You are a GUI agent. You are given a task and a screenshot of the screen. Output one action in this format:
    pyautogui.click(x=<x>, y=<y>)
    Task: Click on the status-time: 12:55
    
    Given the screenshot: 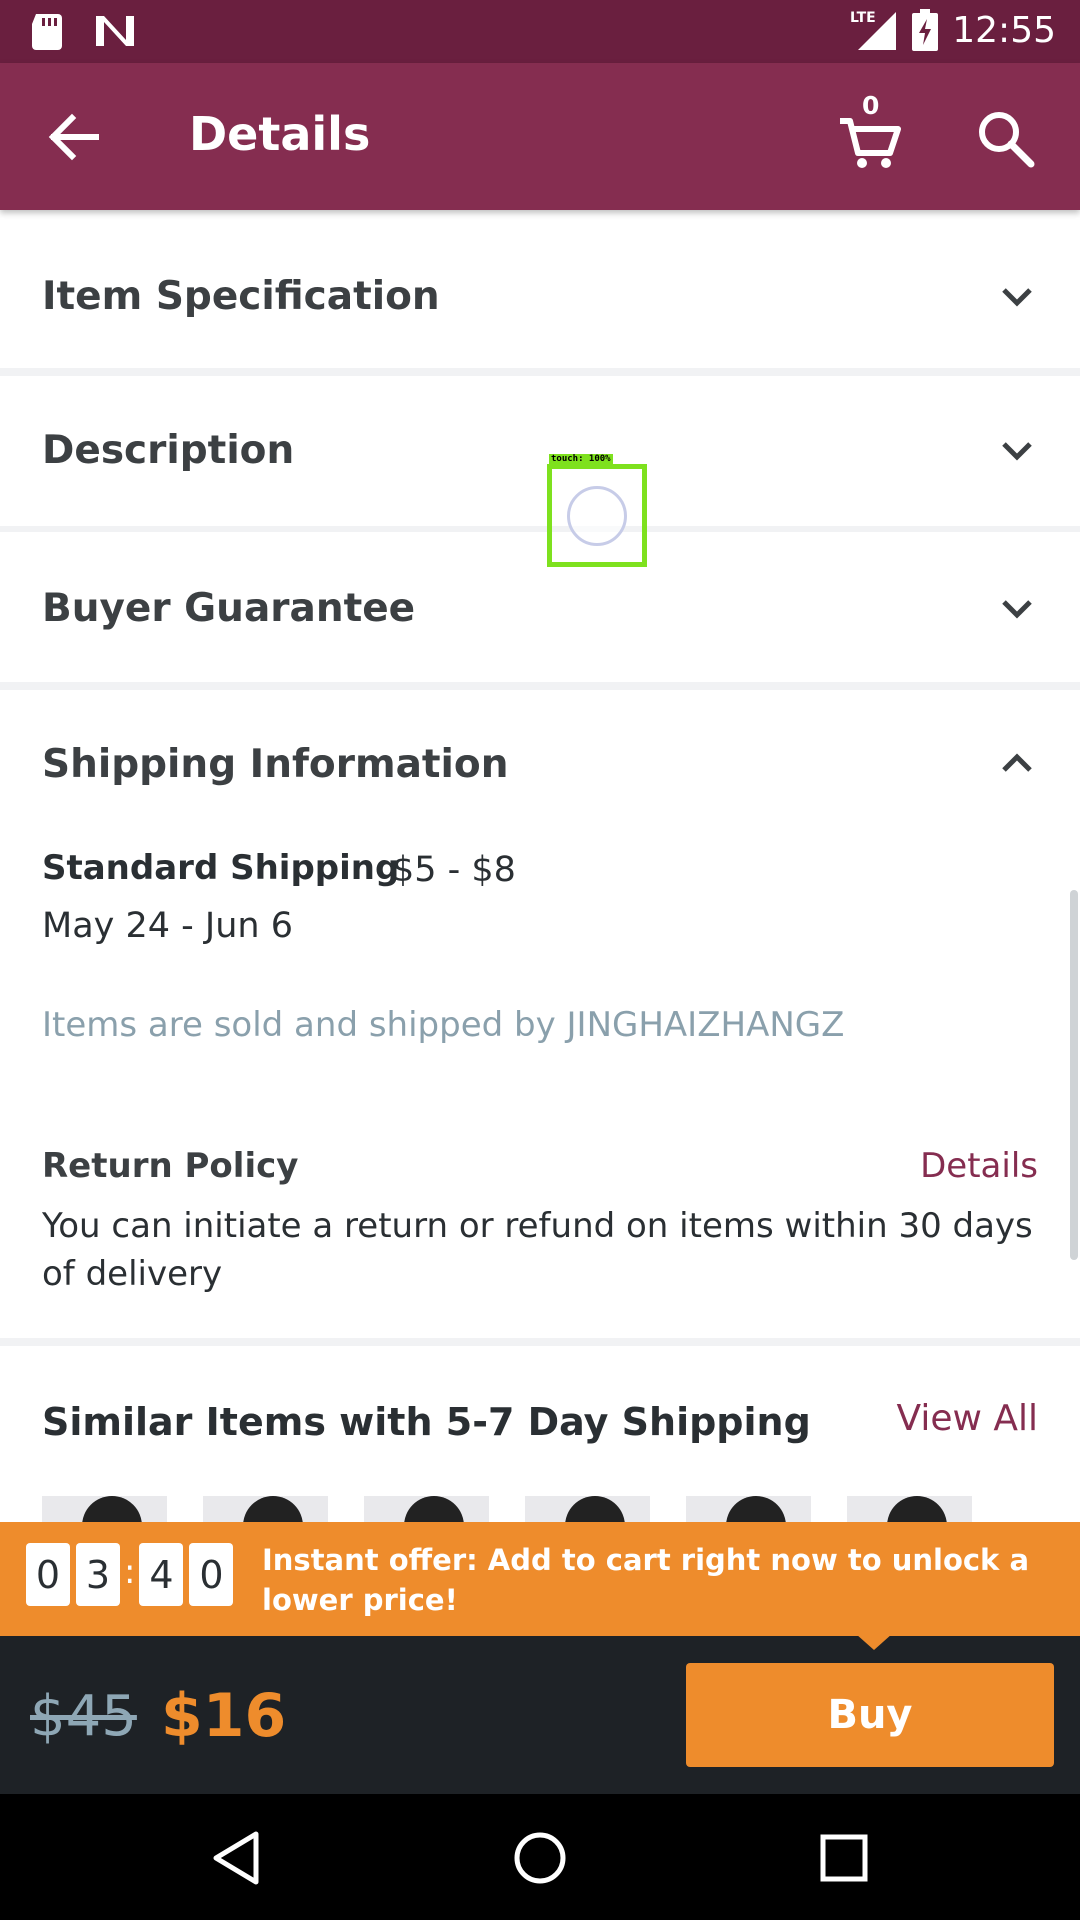 What is the action you would take?
    pyautogui.click(x=1004, y=30)
    